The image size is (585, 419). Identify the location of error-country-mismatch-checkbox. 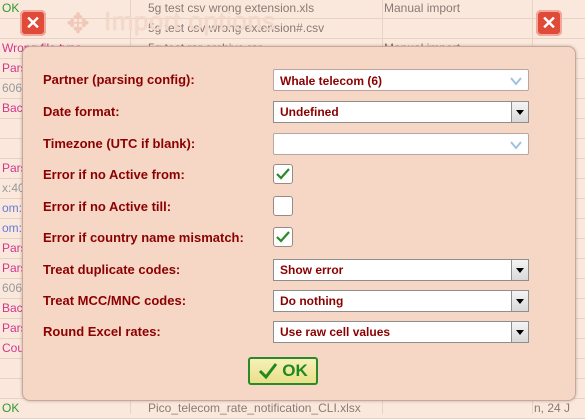
(283, 237).